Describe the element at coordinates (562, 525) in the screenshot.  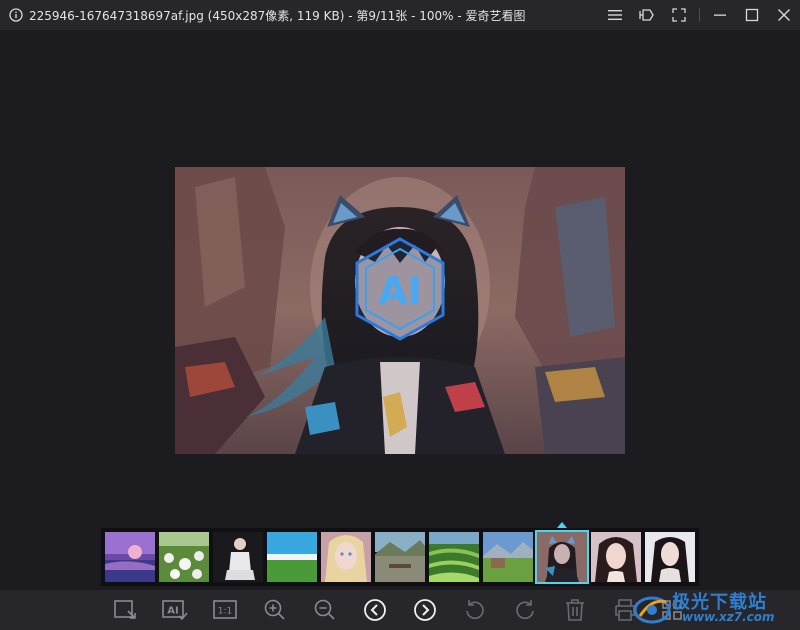
I see `active-thumbnail-indicator` at that location.